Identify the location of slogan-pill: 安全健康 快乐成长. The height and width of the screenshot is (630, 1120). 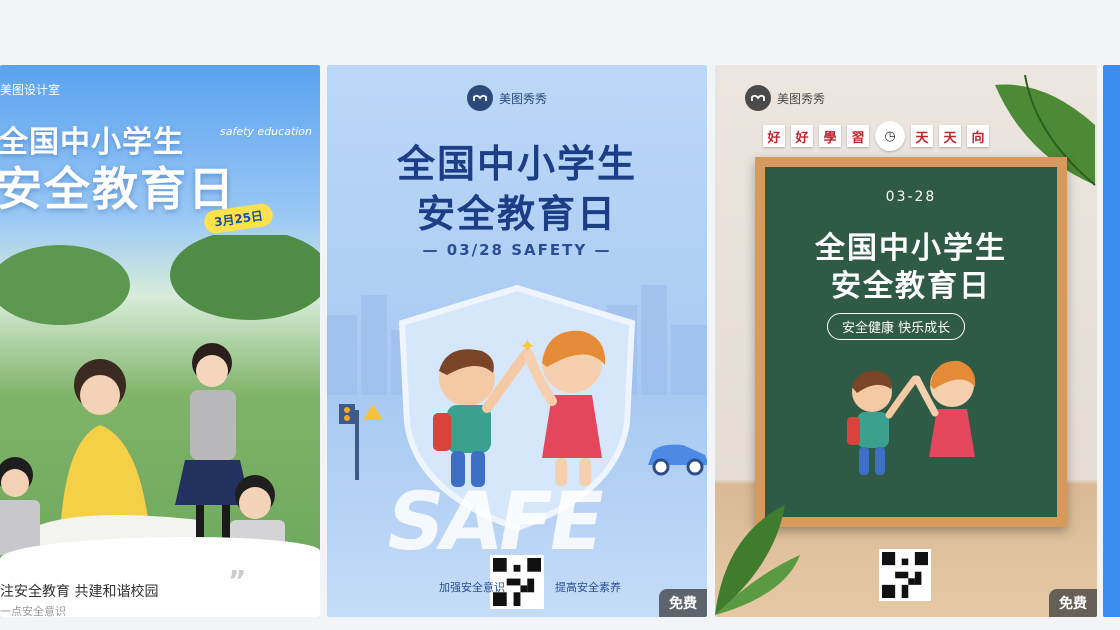
(896, 326).